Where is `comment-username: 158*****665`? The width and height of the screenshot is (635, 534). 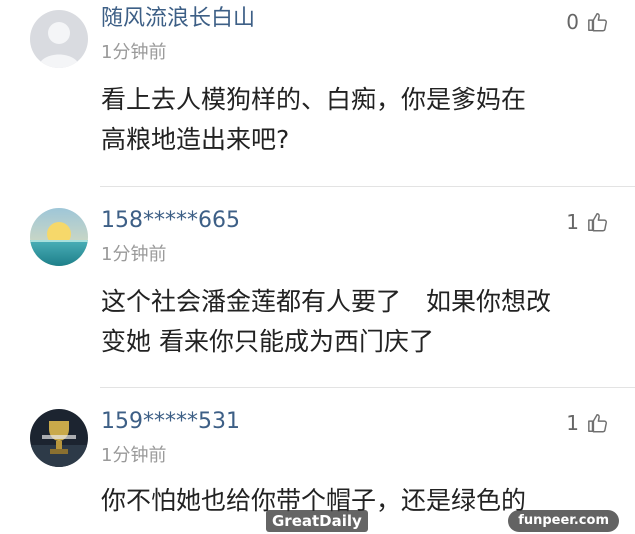
comment-username: 158*****665 is located at coordinates (170, 221).